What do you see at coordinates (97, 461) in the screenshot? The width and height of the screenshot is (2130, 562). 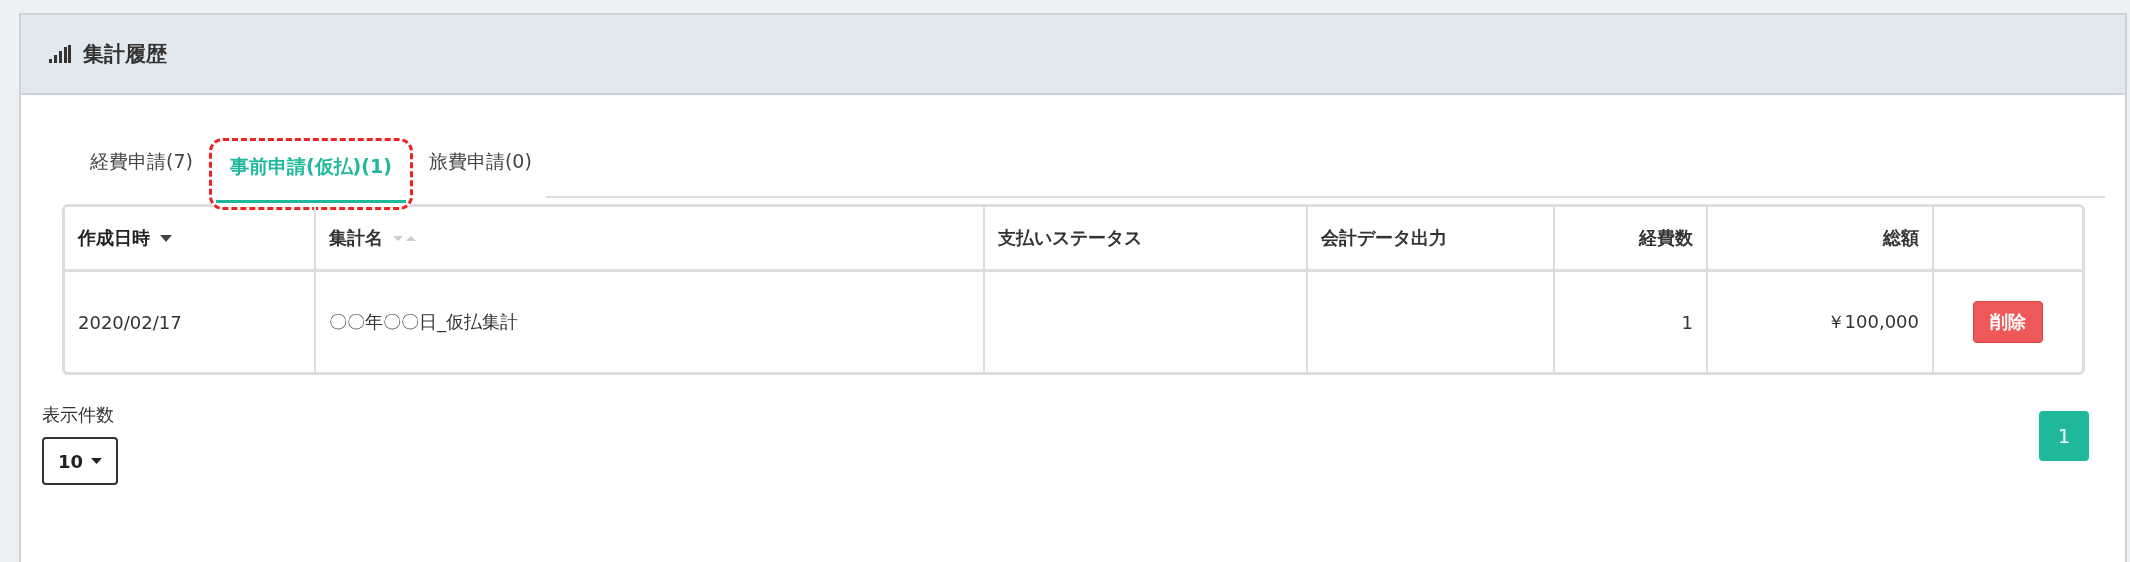 I see `caret-icon` at bounding box center [97, 461].